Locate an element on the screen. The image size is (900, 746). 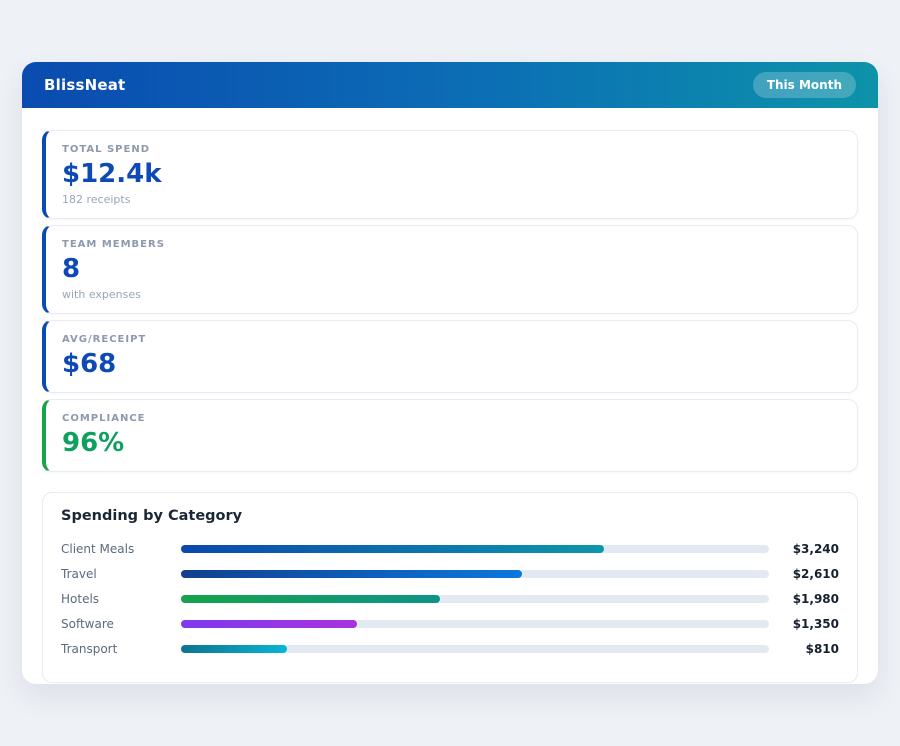
chart-row: Travel $2,610 is located at coordinates (450, 574).